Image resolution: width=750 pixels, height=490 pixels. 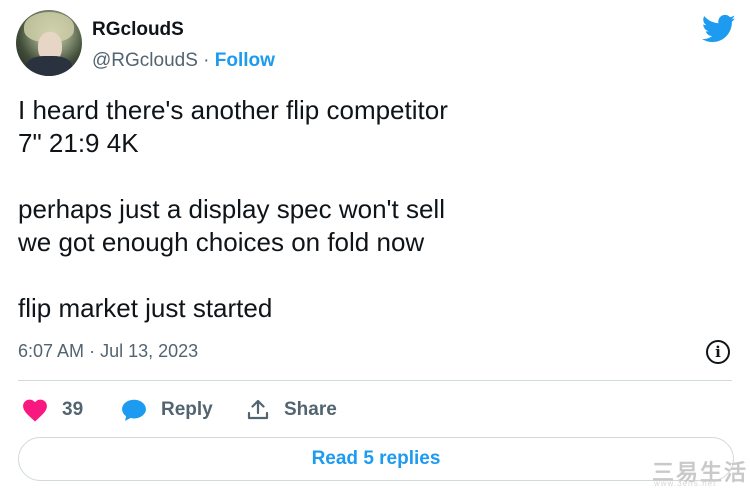 I want to click on share-upload-icon, so click(x=258, y=409).